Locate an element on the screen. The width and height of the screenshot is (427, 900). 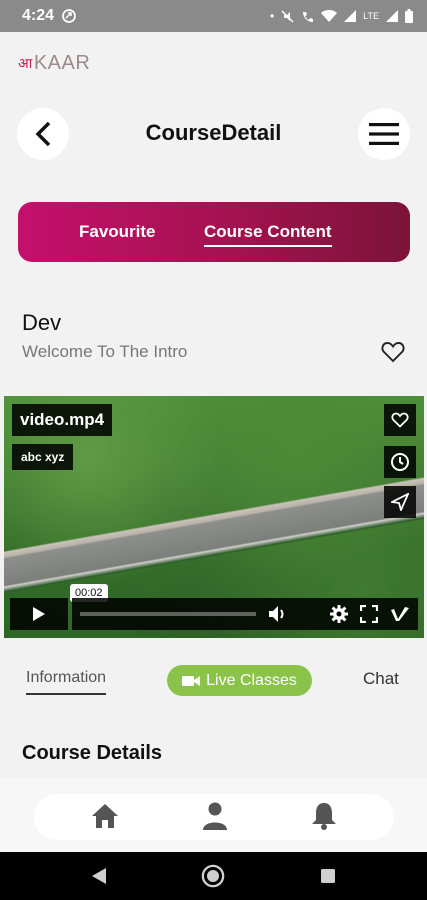
video-watch-later-button is located at coordinates (400, 462).